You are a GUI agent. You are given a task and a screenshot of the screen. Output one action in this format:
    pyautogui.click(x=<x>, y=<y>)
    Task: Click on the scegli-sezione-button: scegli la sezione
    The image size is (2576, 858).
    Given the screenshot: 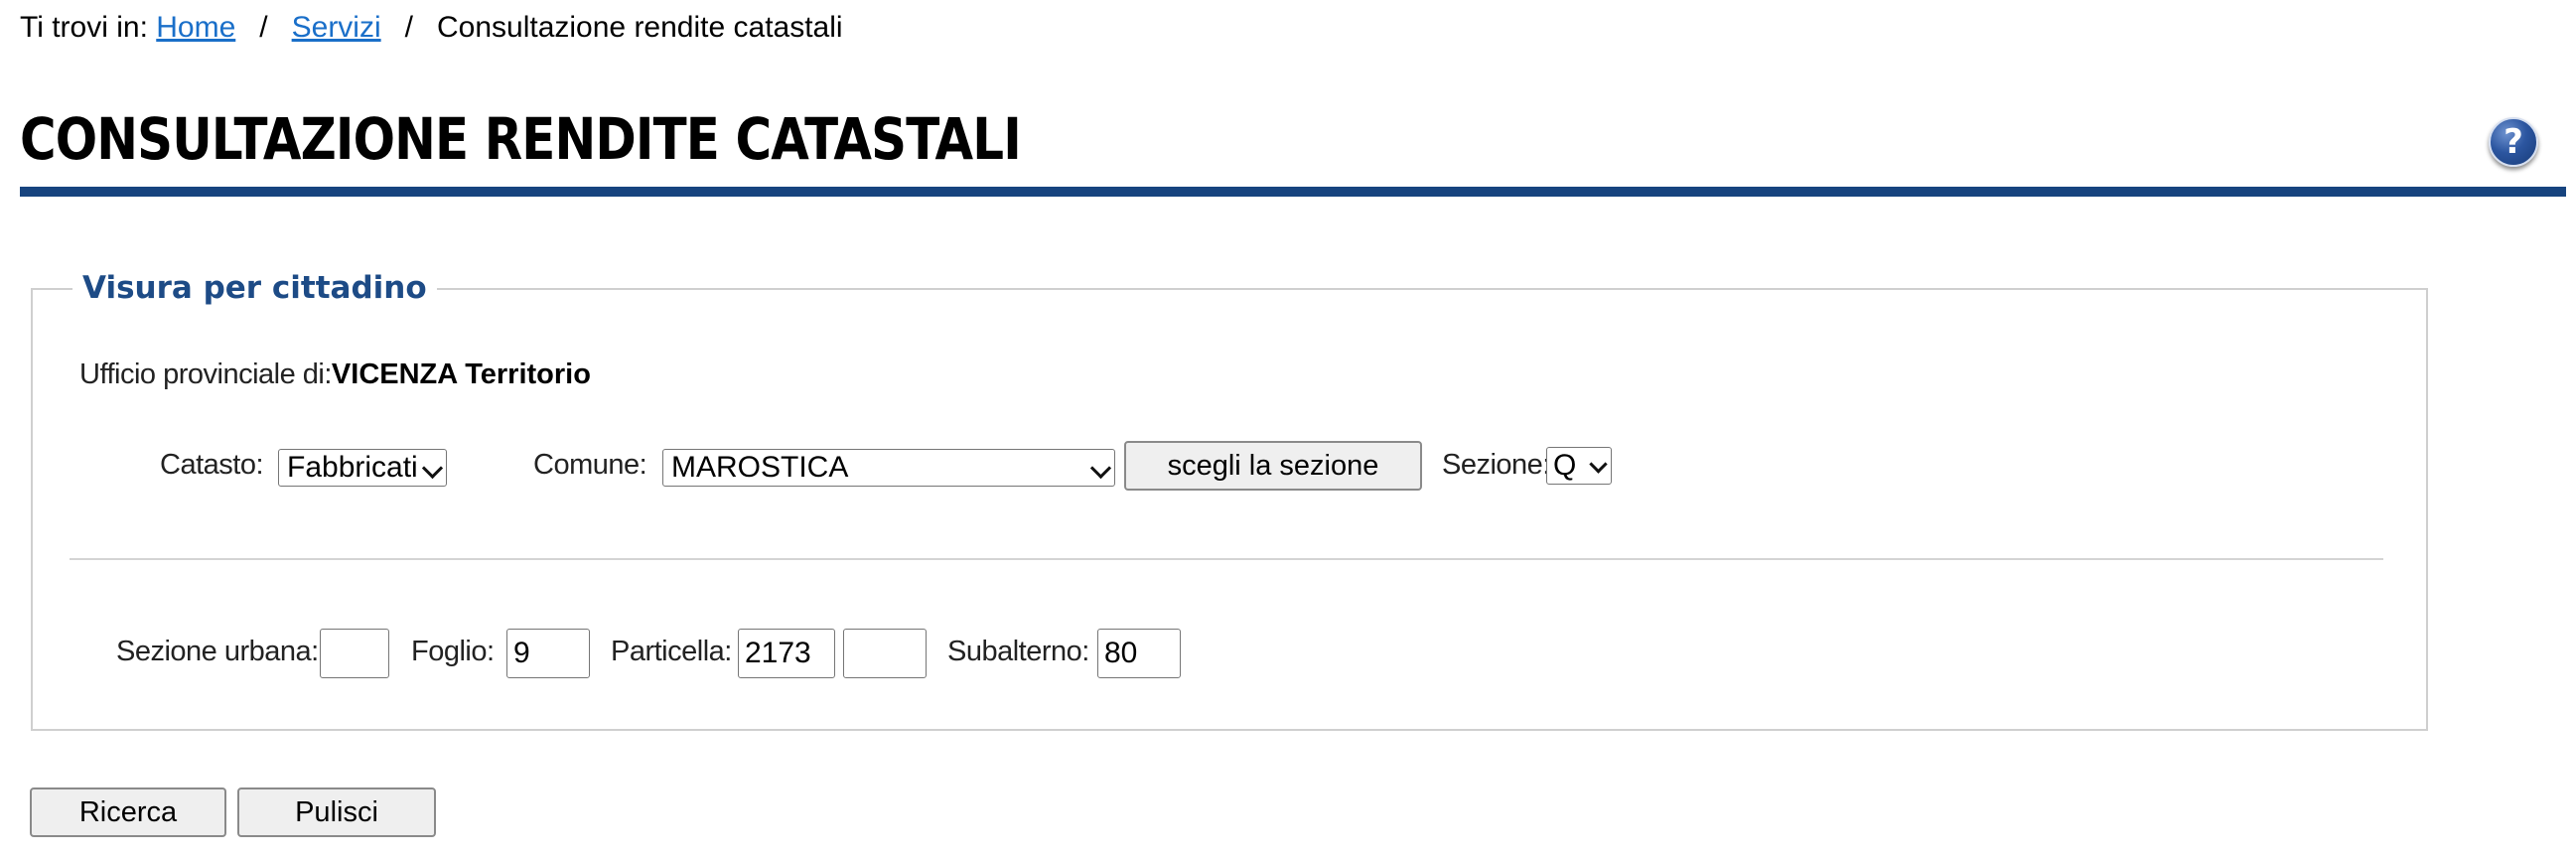 What is the action you would take?
    pyautogui.click(x=1273, y=466)
    